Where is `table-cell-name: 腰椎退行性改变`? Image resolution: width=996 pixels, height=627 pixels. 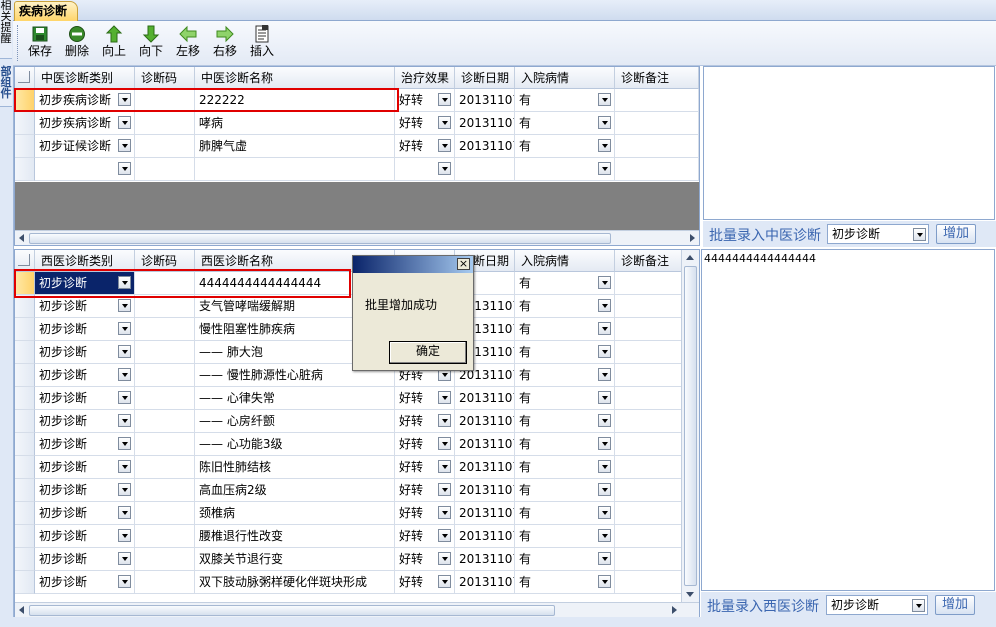
table-cell-name: 腰椎退行性改变 is located at coordinates (295, 536).